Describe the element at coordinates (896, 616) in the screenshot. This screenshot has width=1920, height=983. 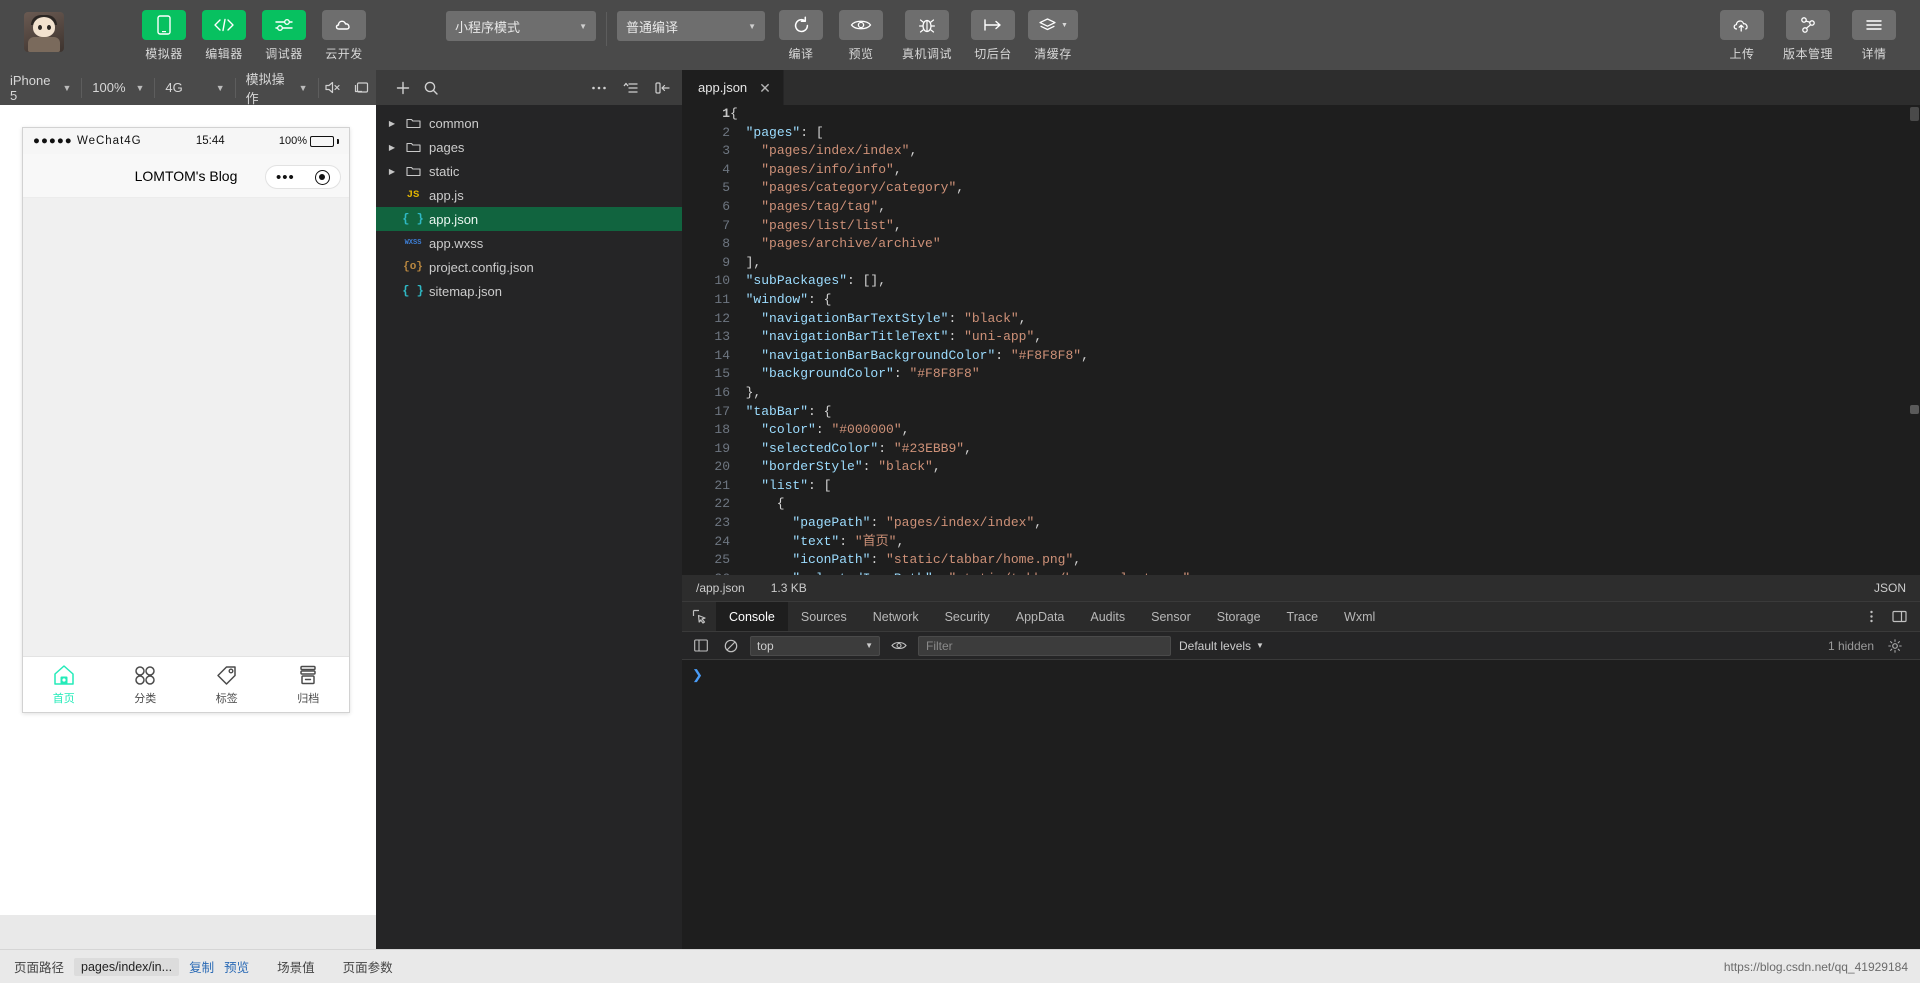
I see `console-tab-network: Network` at that location.